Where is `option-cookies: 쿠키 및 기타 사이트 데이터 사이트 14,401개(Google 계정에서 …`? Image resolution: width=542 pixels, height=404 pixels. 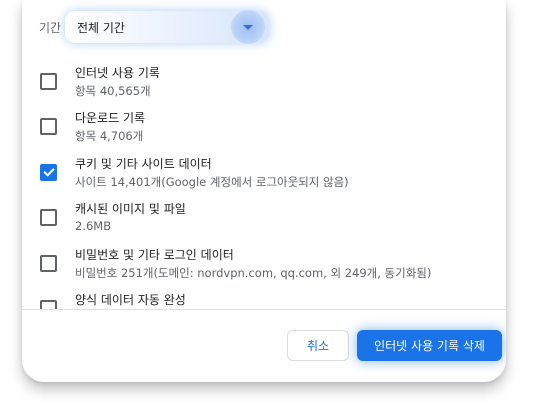 option-cookies: 쿠키 및 기타 사이트 데이터 사이트 14,401개(Google 계정에서 … is located at coordinates (268, 175).